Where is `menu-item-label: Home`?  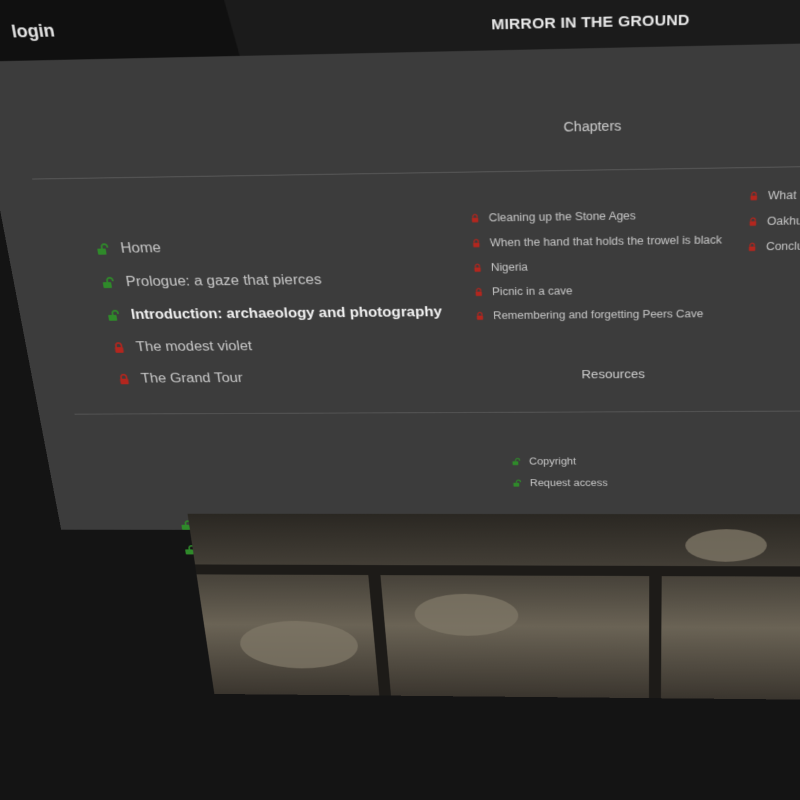
menu-item-label: Home is located at coordinates (140, 248).